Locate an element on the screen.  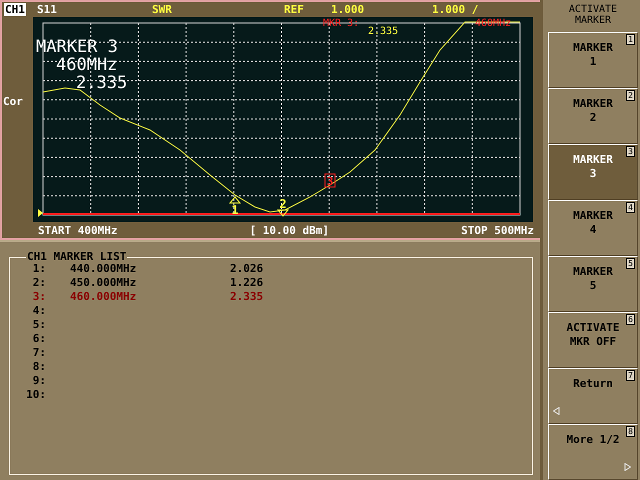
softkey-button: More 1/2 8 is located at coordinates (593, 452).